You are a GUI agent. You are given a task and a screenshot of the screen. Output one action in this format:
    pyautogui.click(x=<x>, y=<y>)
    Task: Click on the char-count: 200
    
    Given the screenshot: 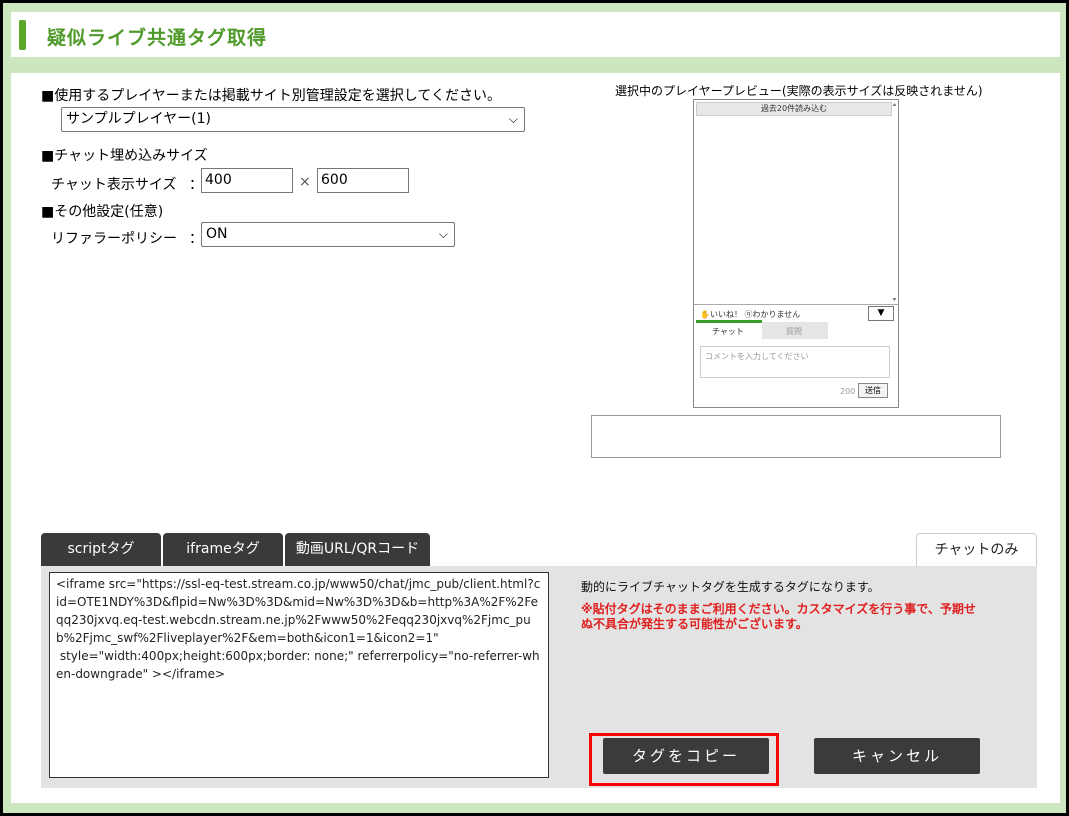 What is the action you would take?
    pyautogui.click(x=848, y=391)
    